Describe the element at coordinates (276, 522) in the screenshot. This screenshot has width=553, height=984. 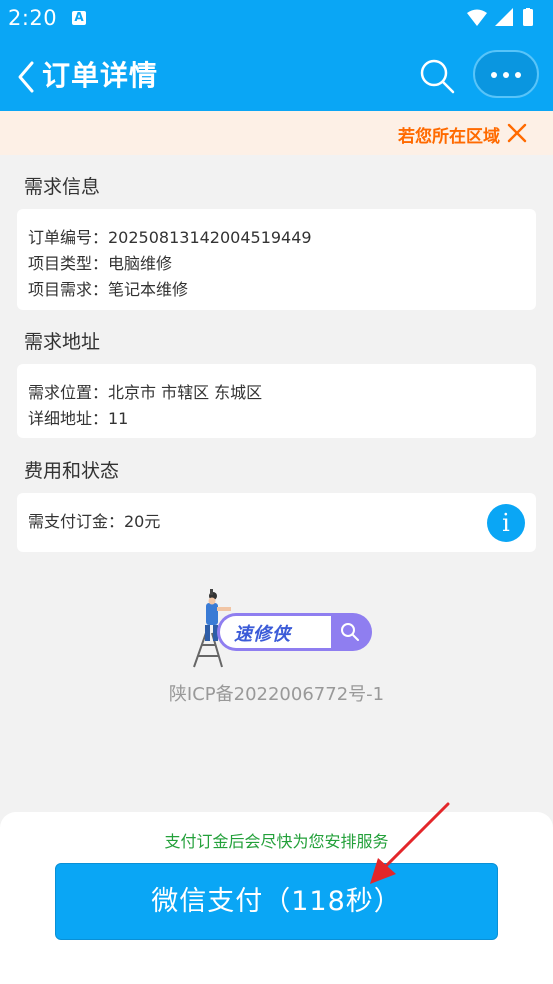
I see `fee-card: 需支付订金：20元 i` at that location.